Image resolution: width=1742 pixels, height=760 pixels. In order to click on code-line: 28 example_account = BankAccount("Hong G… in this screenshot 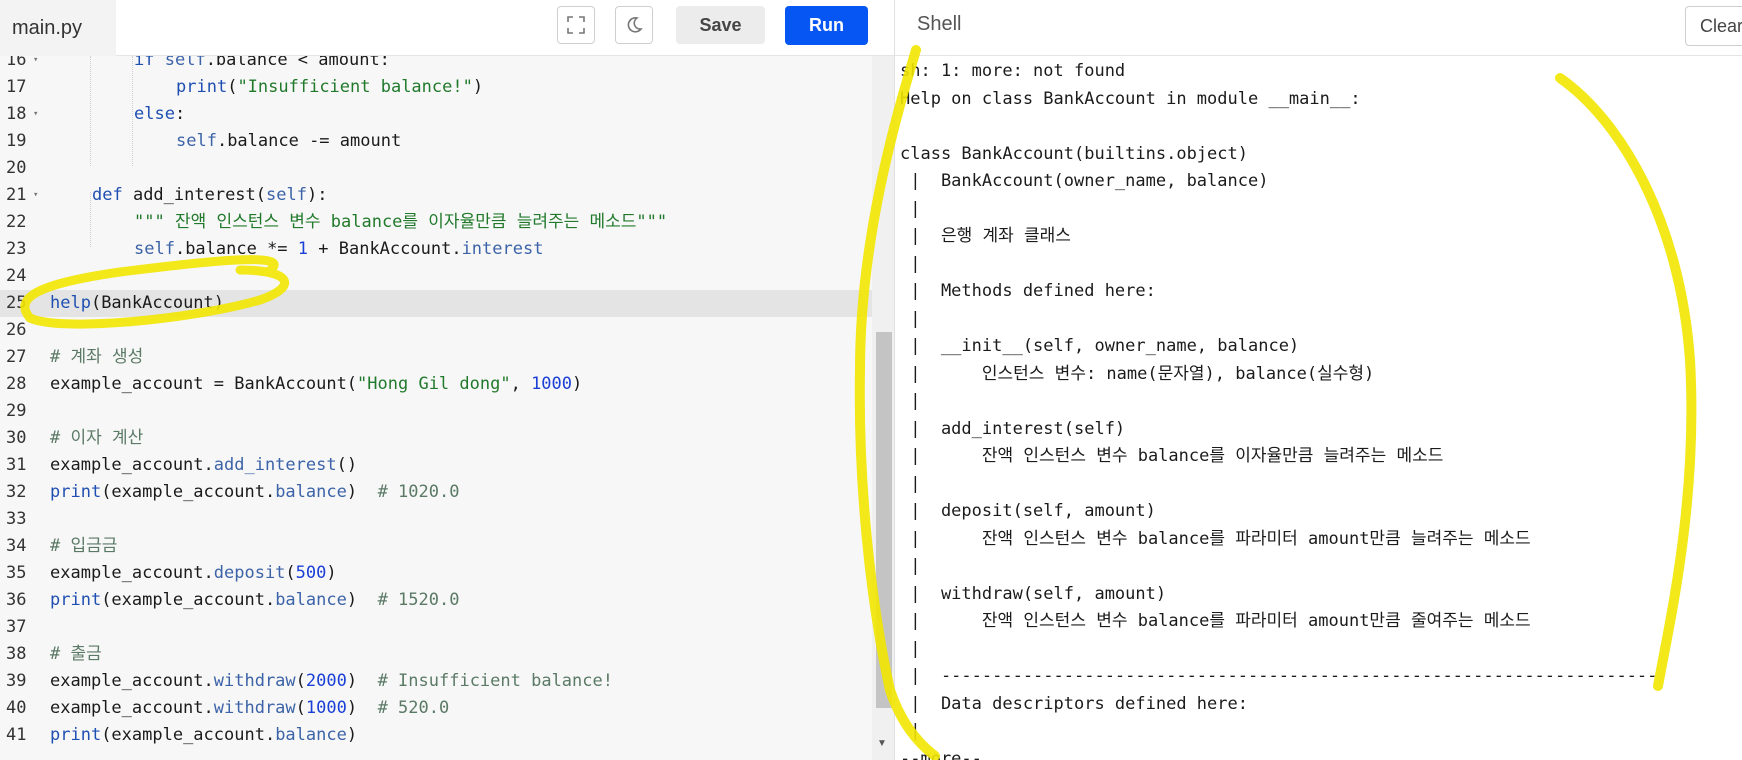, I will do `click(436, 384)`.